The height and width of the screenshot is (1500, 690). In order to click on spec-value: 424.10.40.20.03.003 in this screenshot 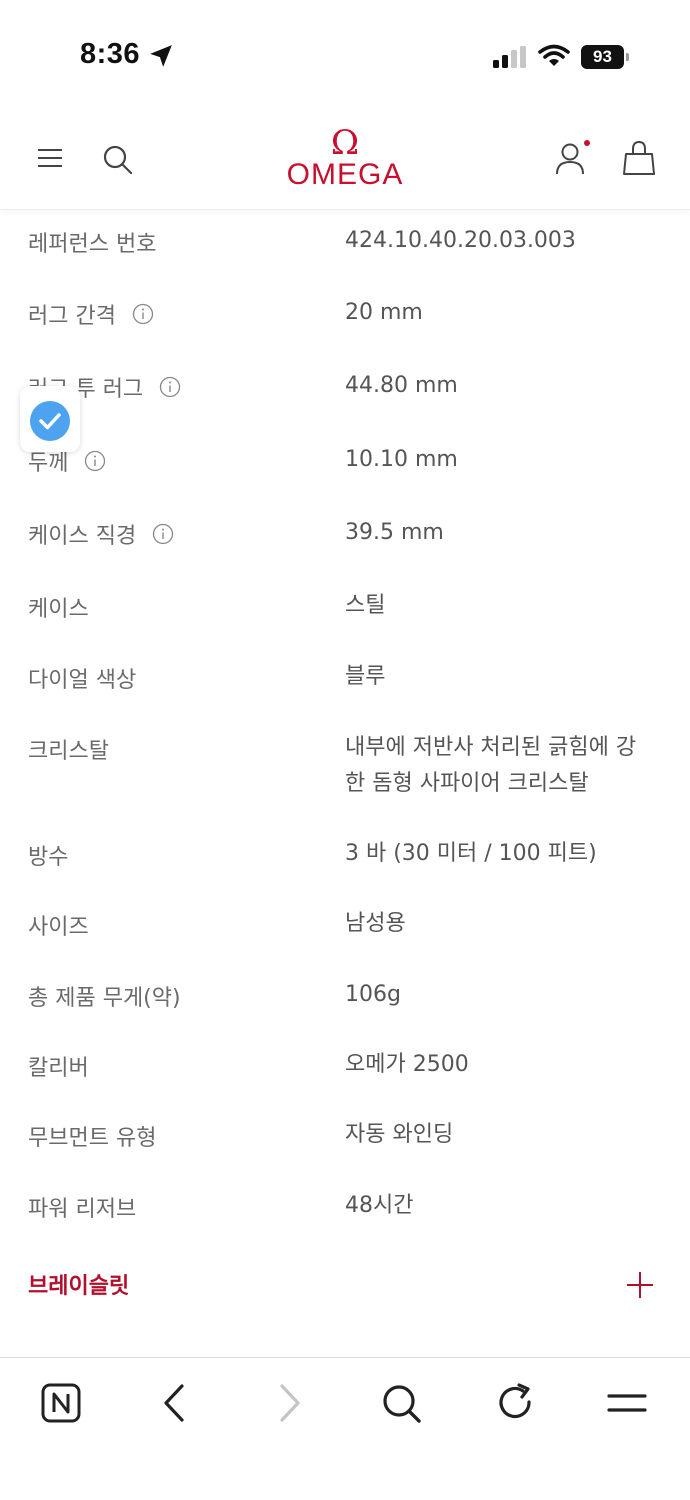, I will do `click(460, 240)`.